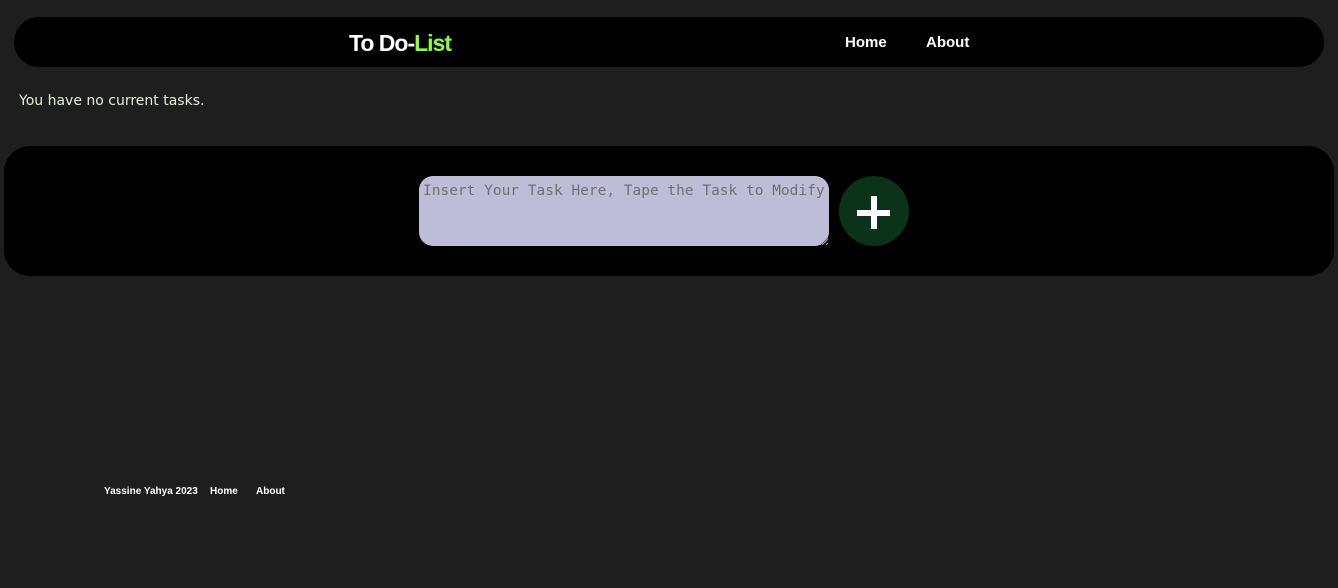 Image resolution: width=1338 pixels, height=588 pixels. Describe the element at coordinates (947, 42) in the screenshot. I see `nav-link-about: About` at that location.